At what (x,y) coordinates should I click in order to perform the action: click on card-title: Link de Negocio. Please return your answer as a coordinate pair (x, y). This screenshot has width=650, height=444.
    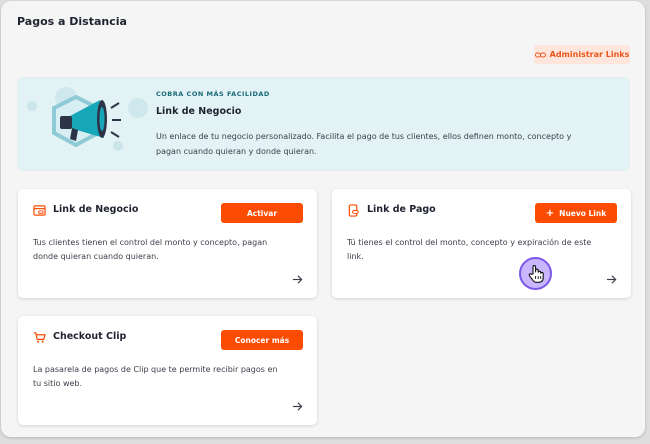
    Looking at the image, I should click on (96, 209).